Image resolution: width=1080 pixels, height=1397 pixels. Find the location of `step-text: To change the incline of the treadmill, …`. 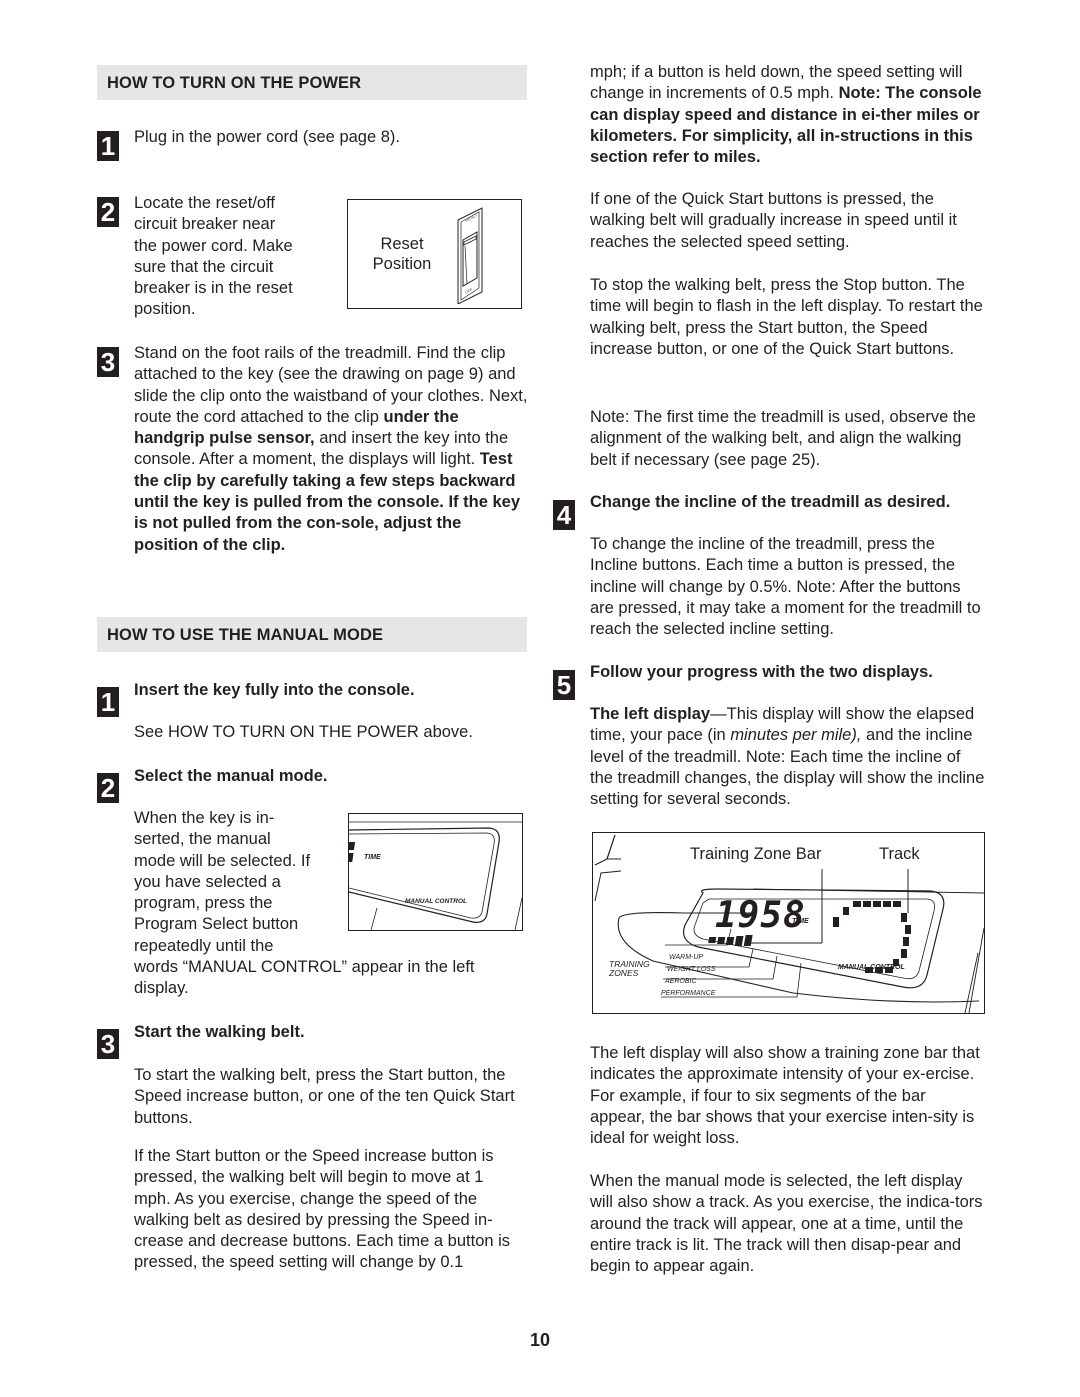

step-text: To change the incline of the treadmill, … is located at coordinates (785, 587).